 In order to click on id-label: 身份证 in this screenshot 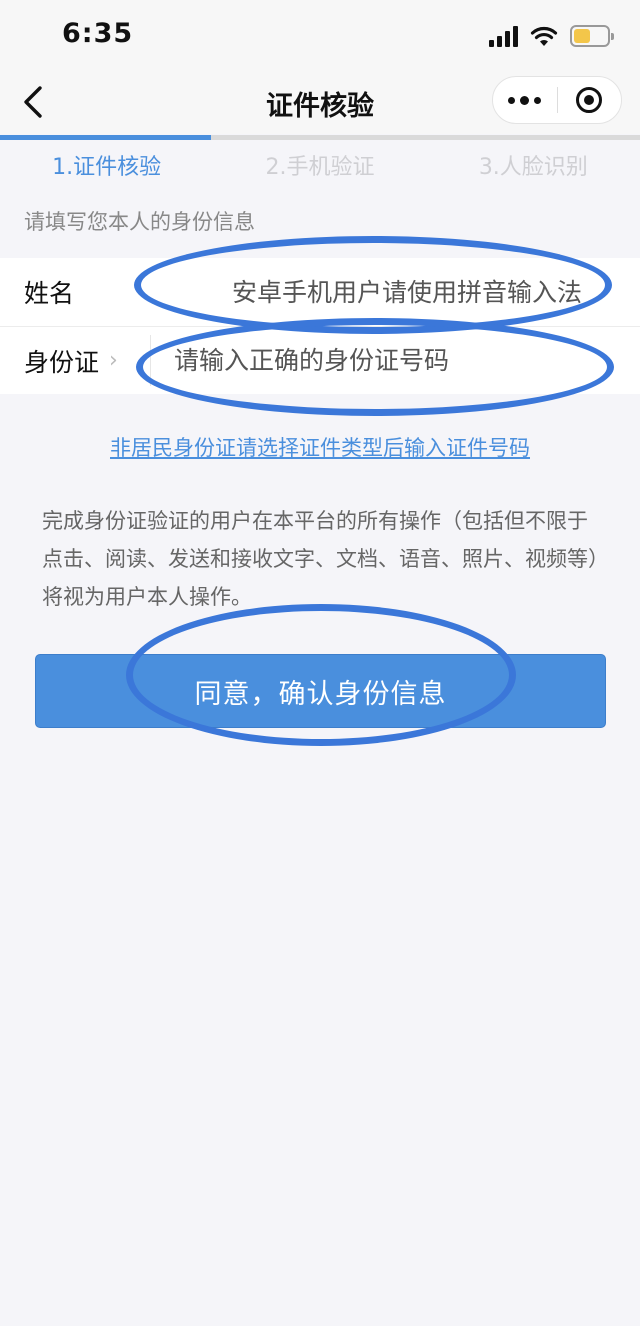, I will do `click(62, 362)`.